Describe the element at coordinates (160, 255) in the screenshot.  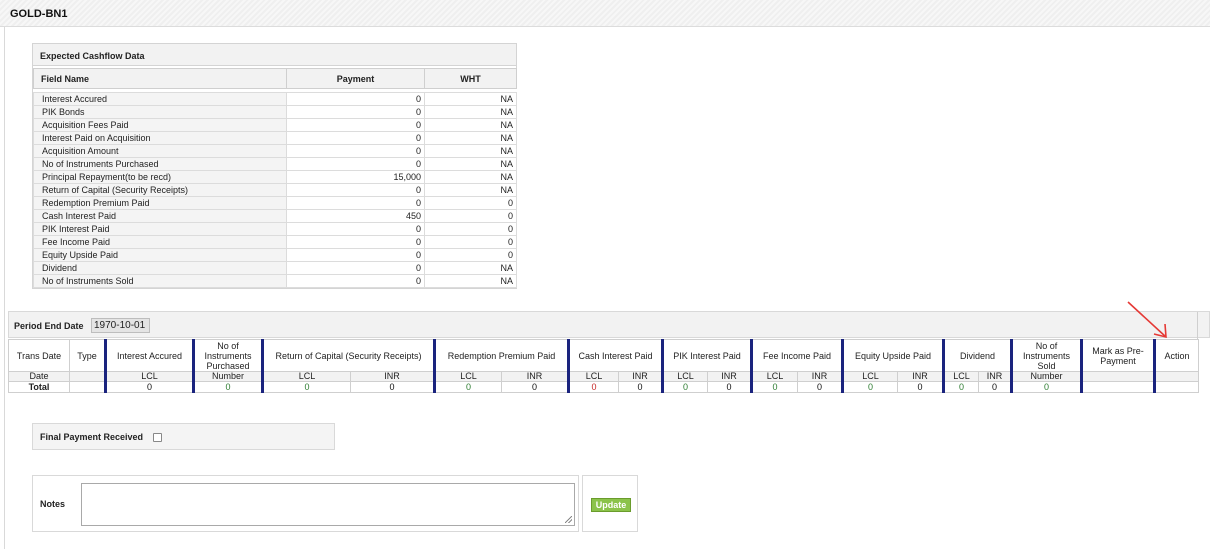
I see `cashflow-field-name: Equity Upside Paid` at that location.